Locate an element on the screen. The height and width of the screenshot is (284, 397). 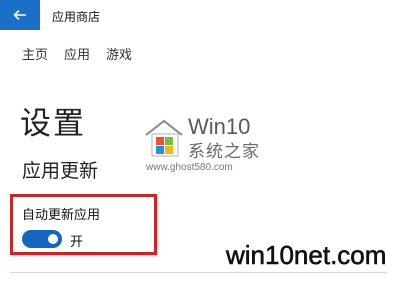
divider is located at coordinates (198, 272).